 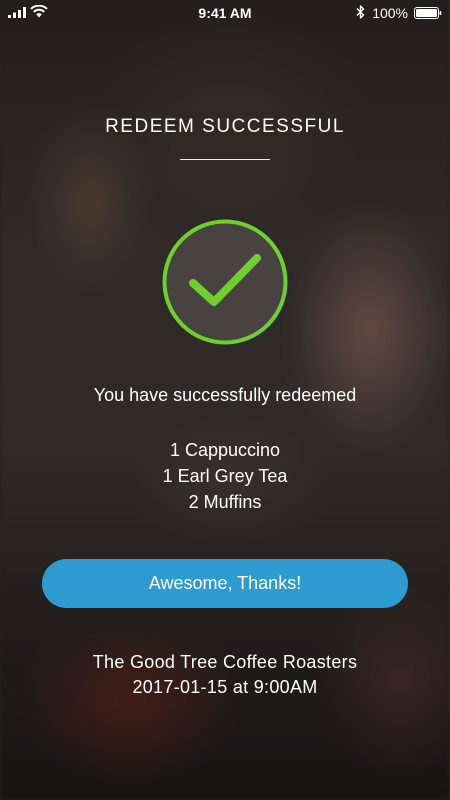 I want to click on redeemed-item: 2 Muffins, so click(x=225, y=502).